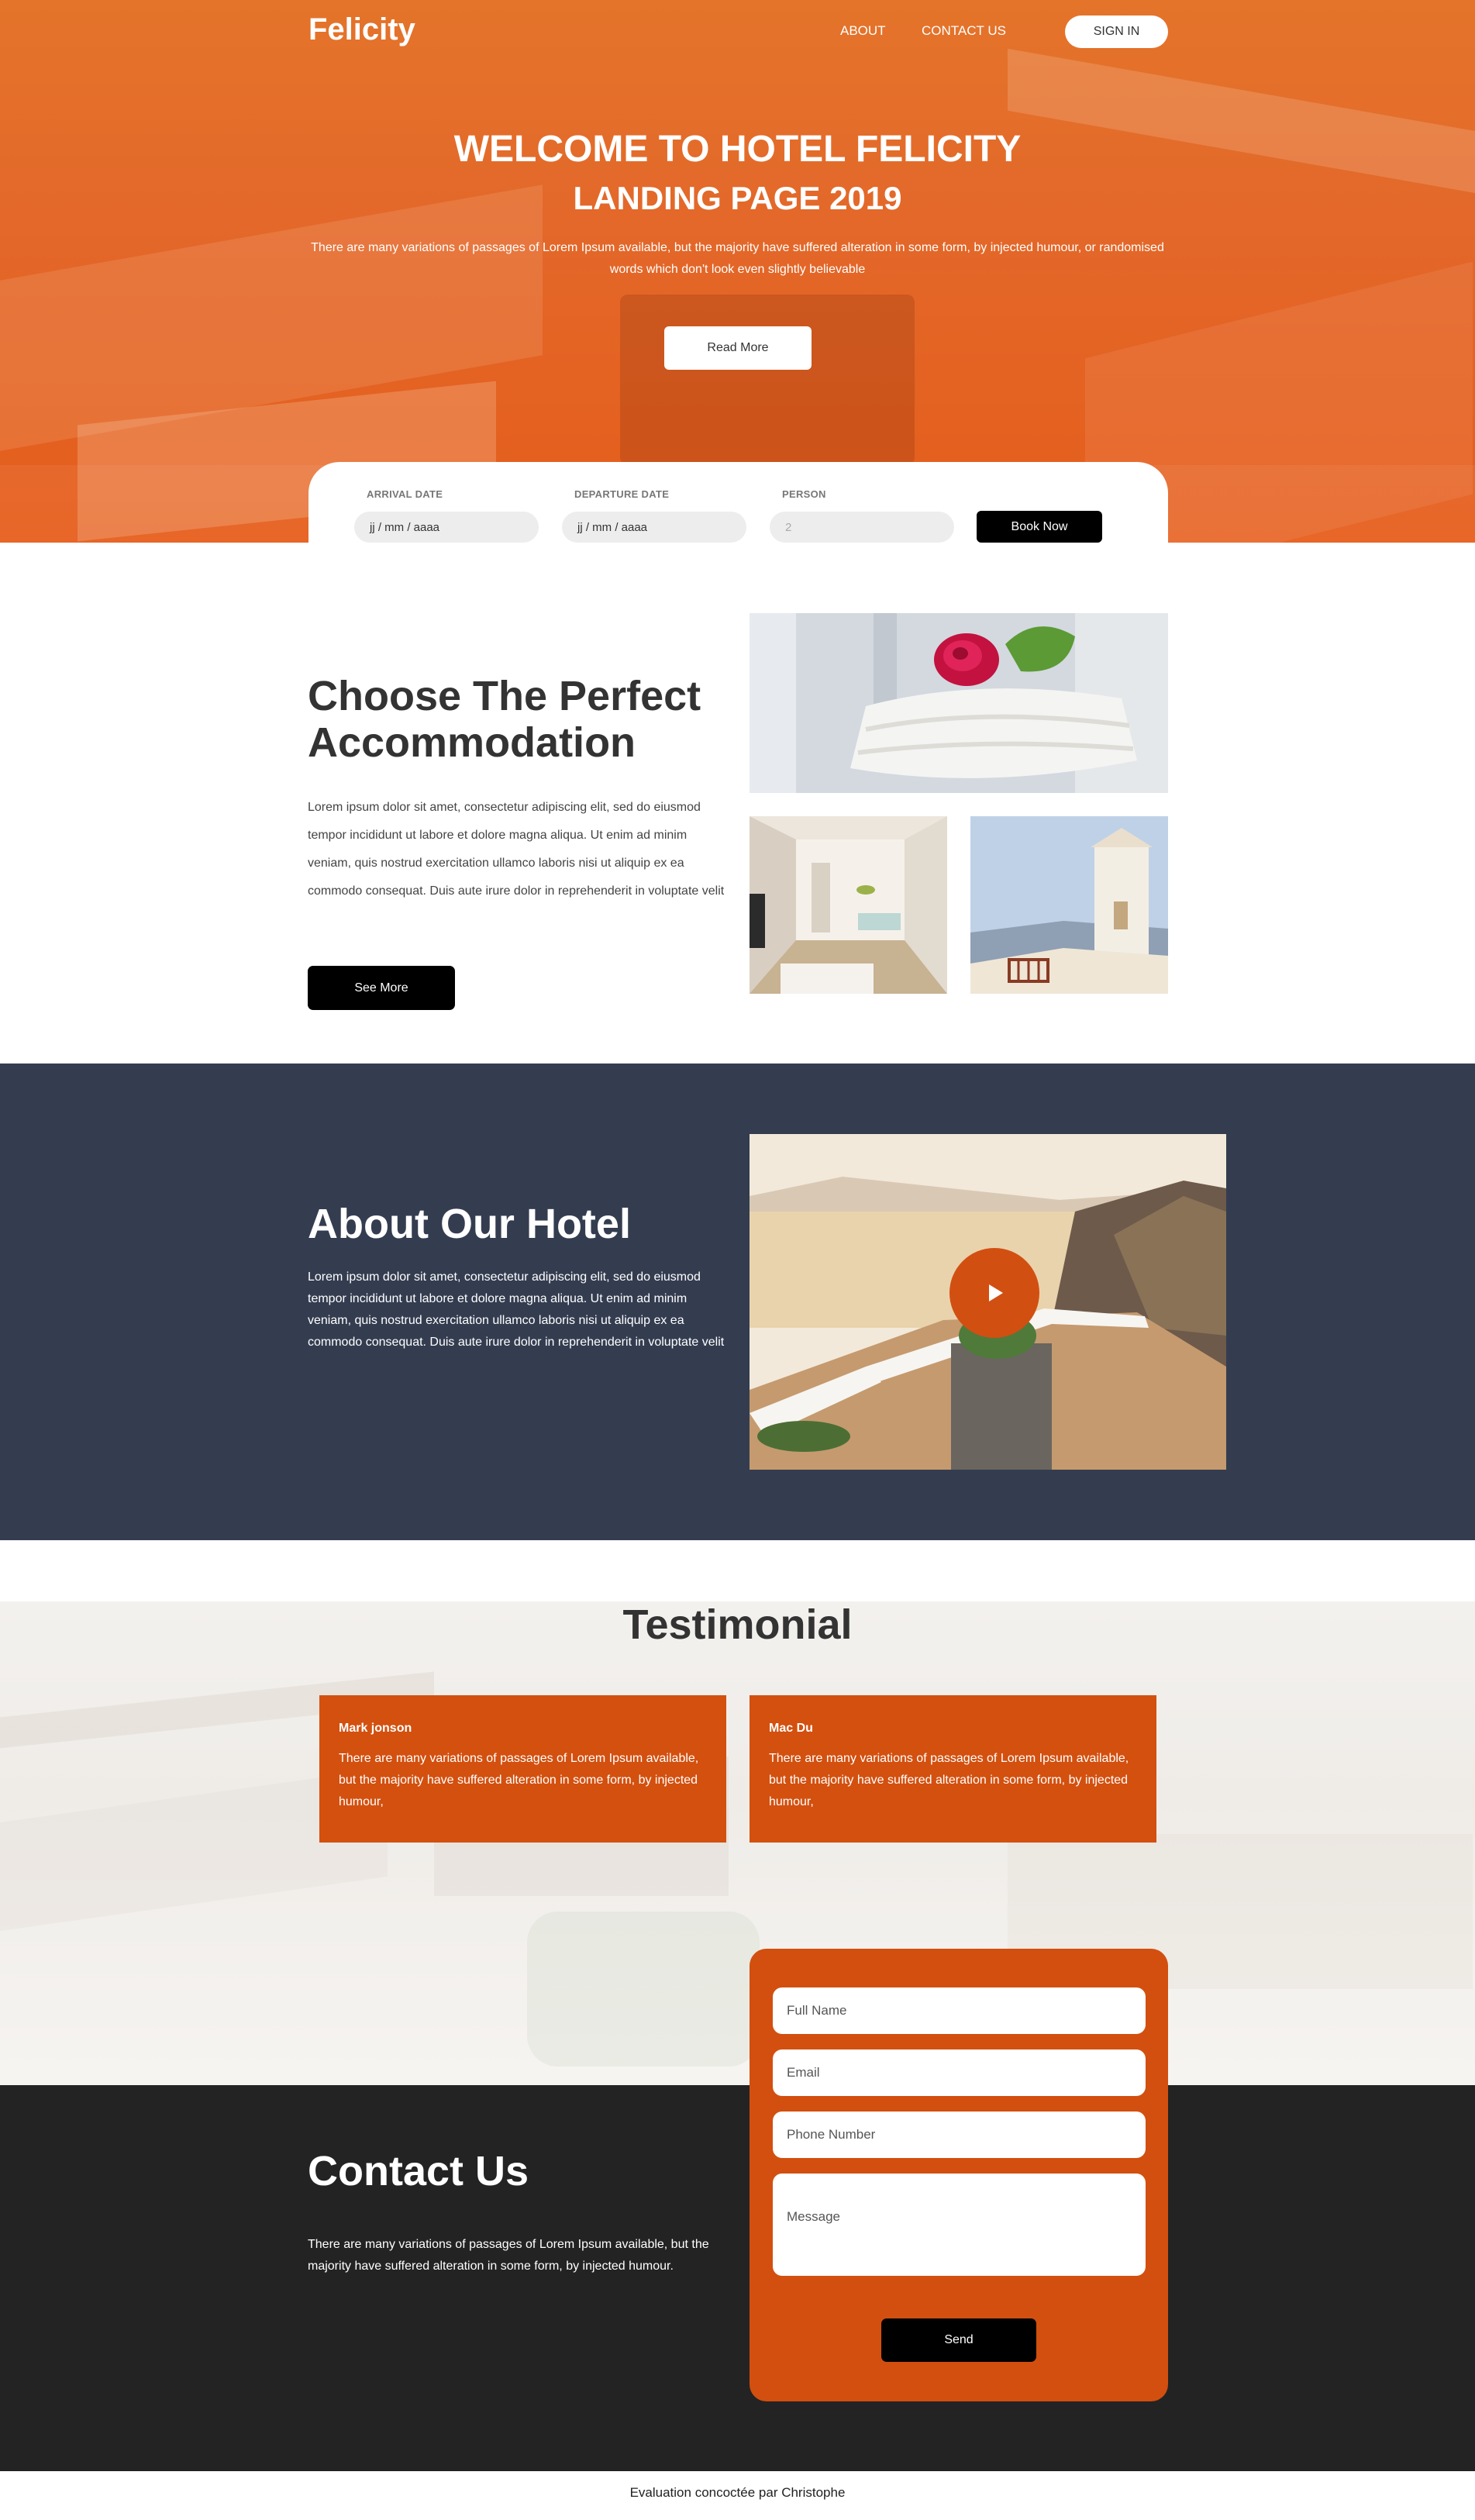 Image resolution: width=1475 pixels, height=2520 pixels. I want to click on nav-contact-link: CONTACT US, so click(964, 31).